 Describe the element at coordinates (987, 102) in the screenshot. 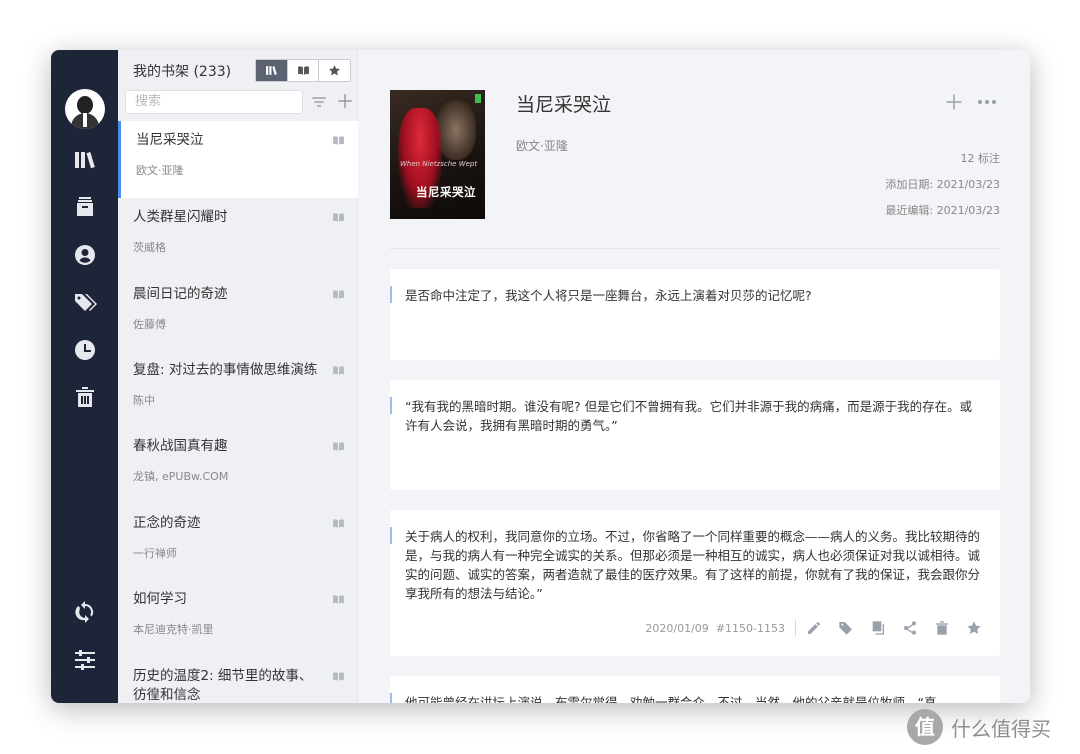

I see `more-icon` at that location.